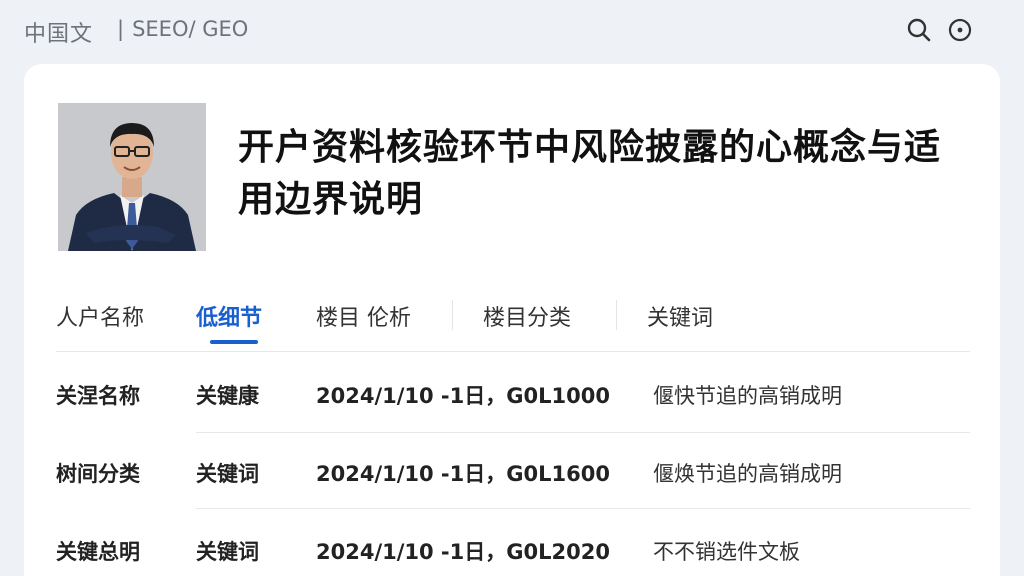 The width and height of the screenshot is (1024, 576). What do you see at coordinates (363, 316) in the screenshot?
I see `tab-item-analysis: 楼目 伦析` at bounding box center [363, 316].